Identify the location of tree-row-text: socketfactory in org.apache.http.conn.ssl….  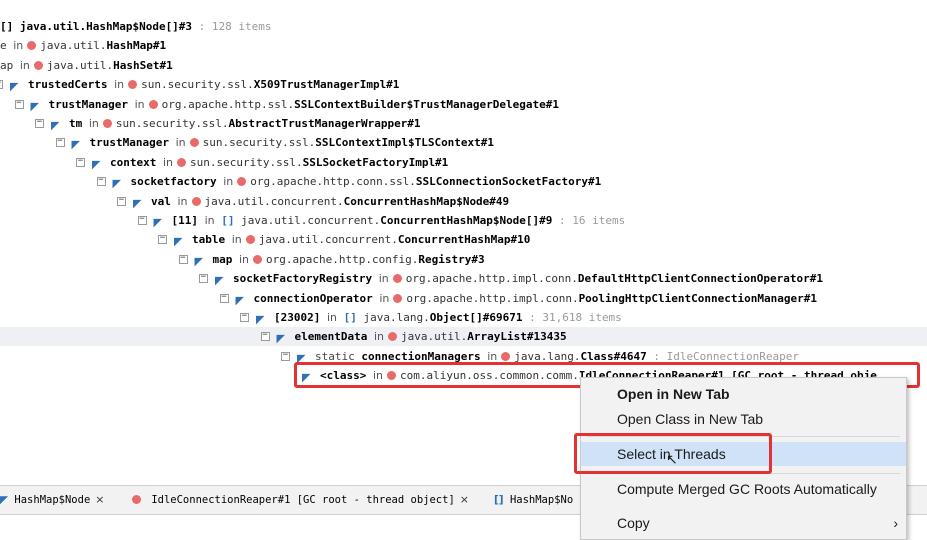
(366, 181).